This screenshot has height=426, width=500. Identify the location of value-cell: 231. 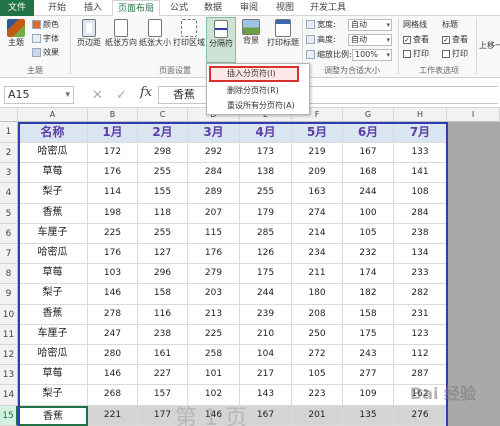
(420, 314).